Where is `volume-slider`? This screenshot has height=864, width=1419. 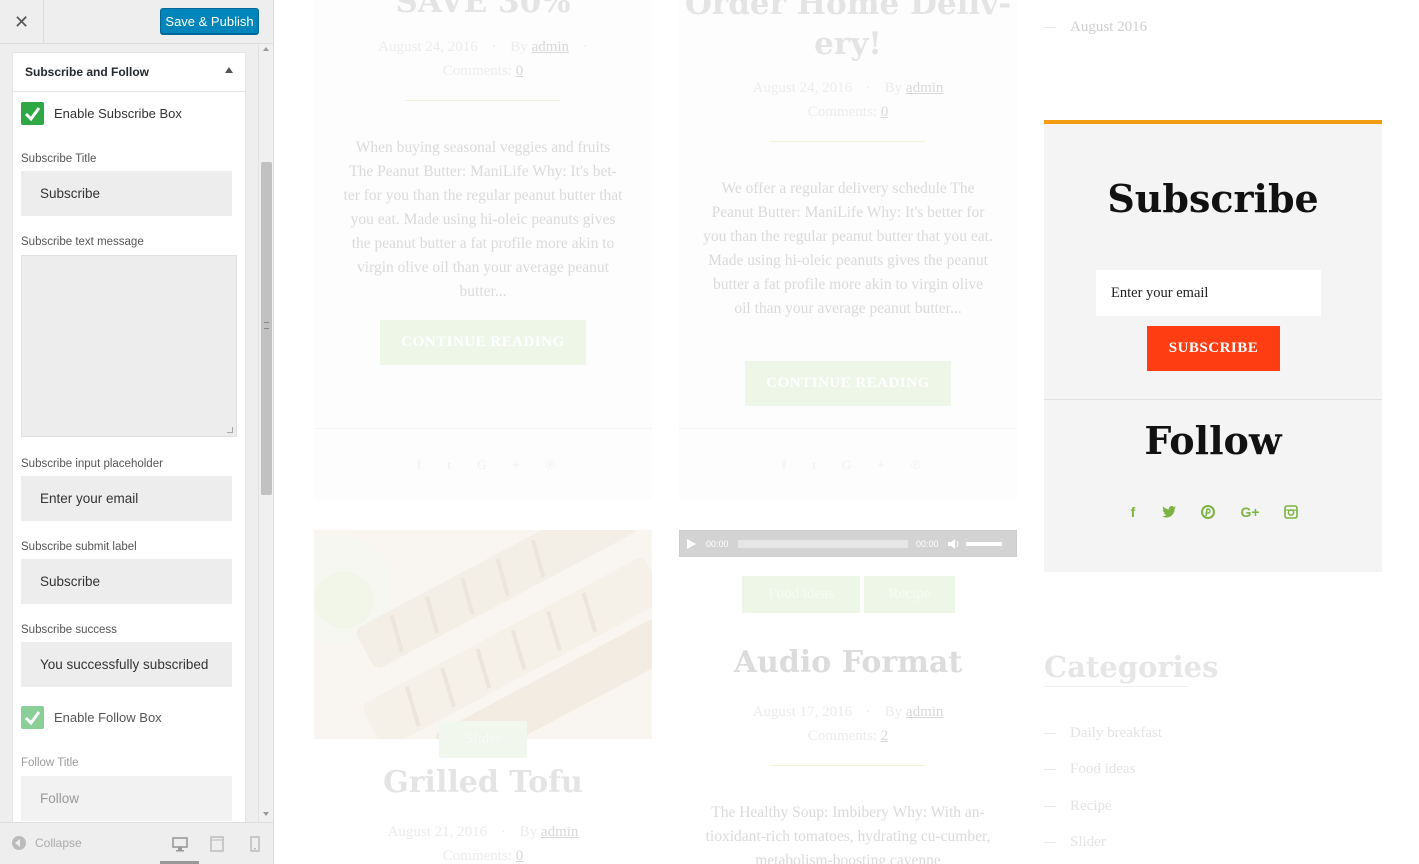 volume-slider is located at coordinates (984, 544).